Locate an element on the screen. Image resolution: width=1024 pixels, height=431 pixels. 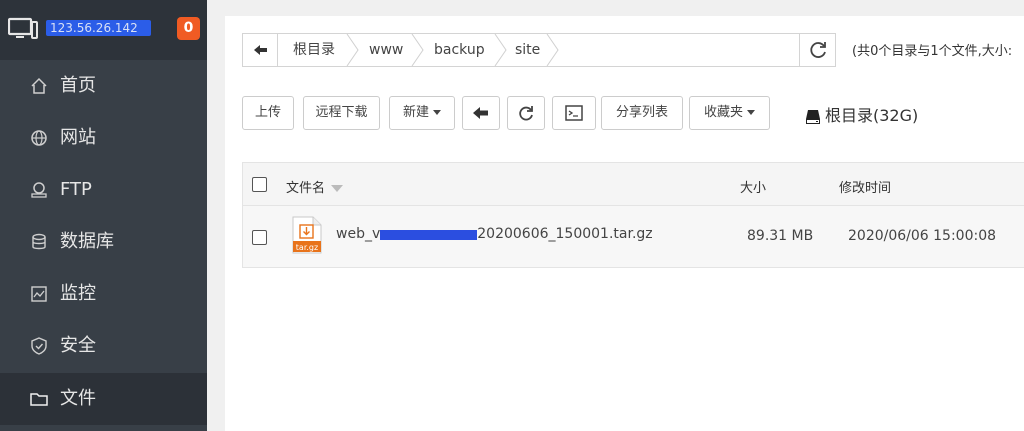
column-header-name: 文件名 is located at coordinates (315, 186).